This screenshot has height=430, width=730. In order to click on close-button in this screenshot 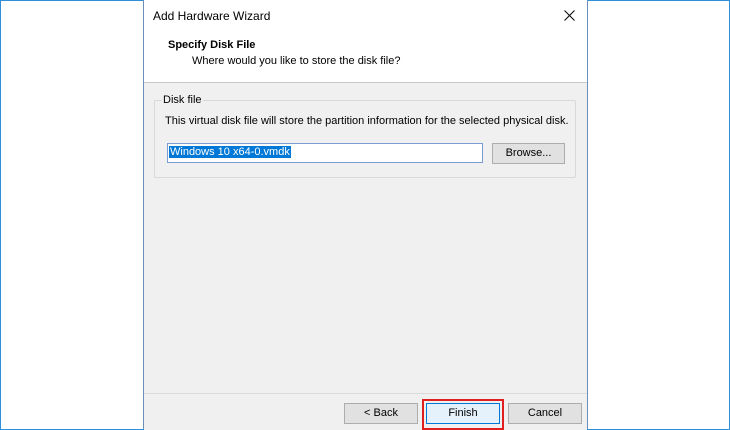, I will do `click(570, 15)`.